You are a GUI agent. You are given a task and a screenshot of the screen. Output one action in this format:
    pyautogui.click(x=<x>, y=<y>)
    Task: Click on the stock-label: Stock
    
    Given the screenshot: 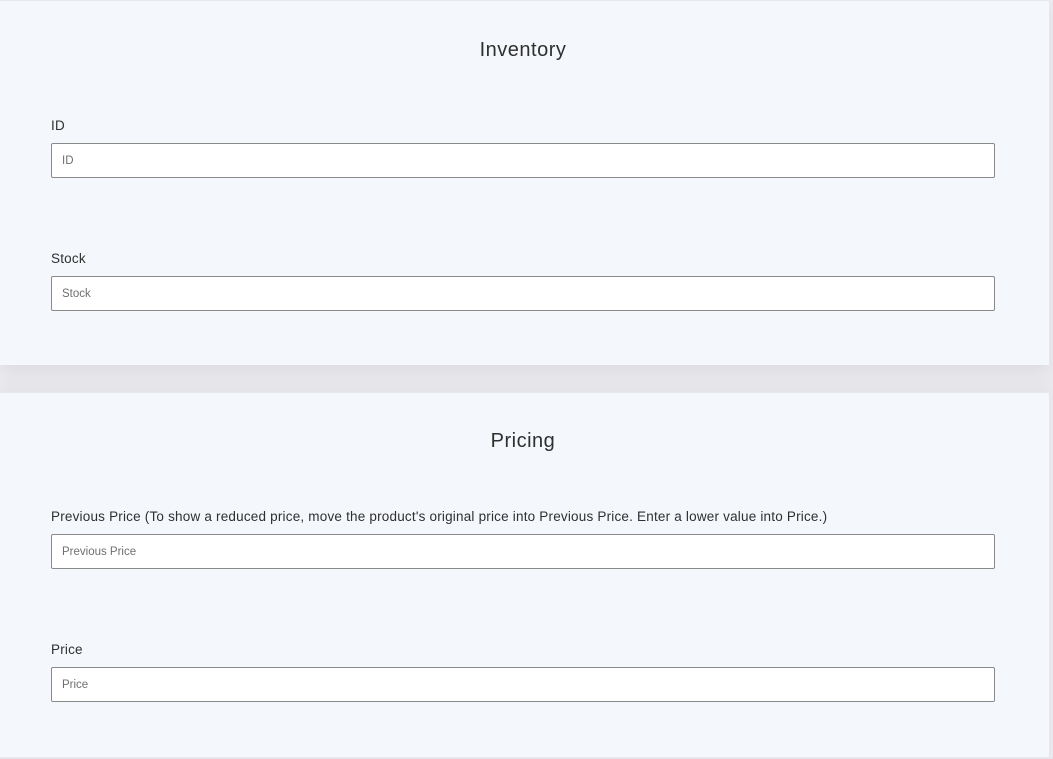 What is the action you would take?
    pyautogui.click(x=68, y=258)
    